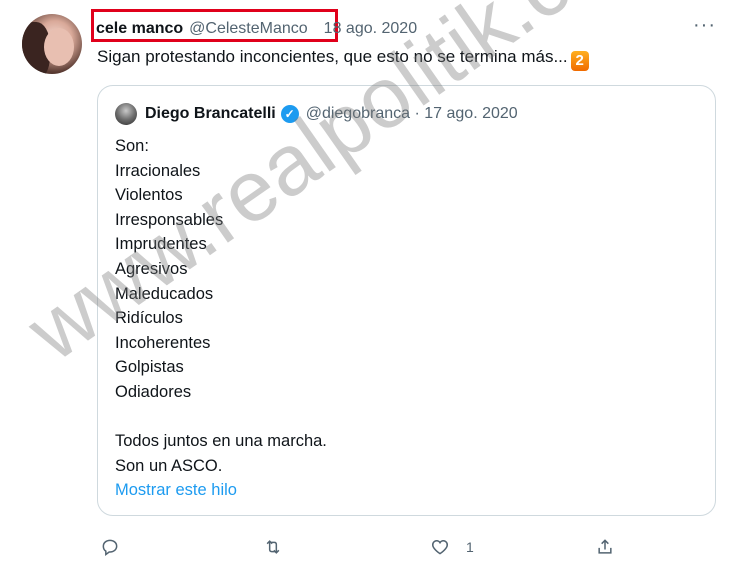  I want to click on author-avatar, so click(52, 44).